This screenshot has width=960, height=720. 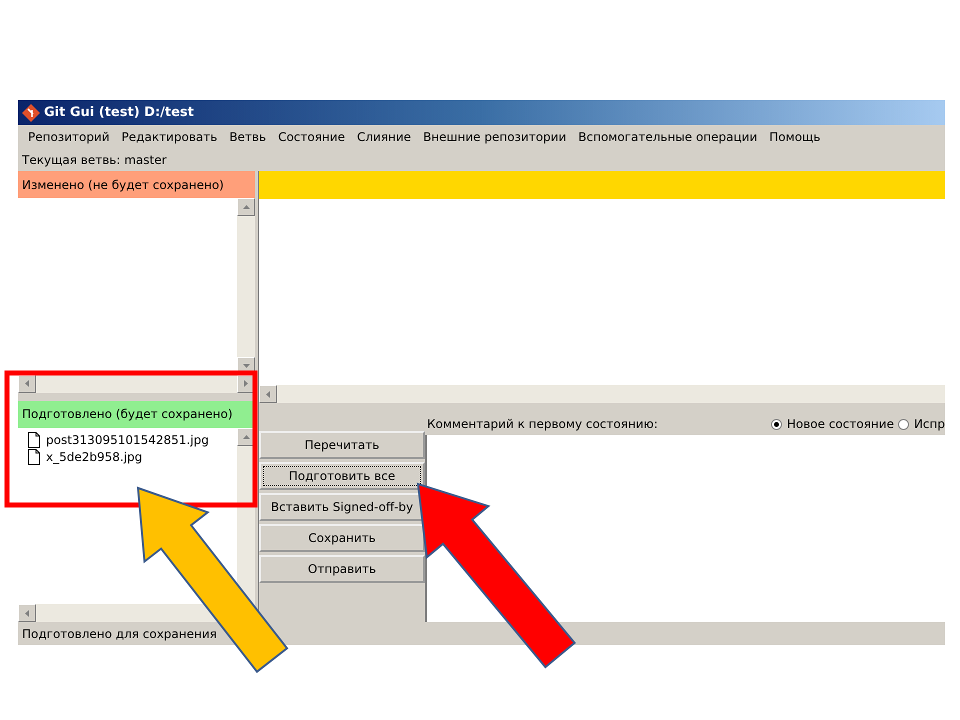 I want to click on action-button: Сохранить, so click(x=342, y=538).